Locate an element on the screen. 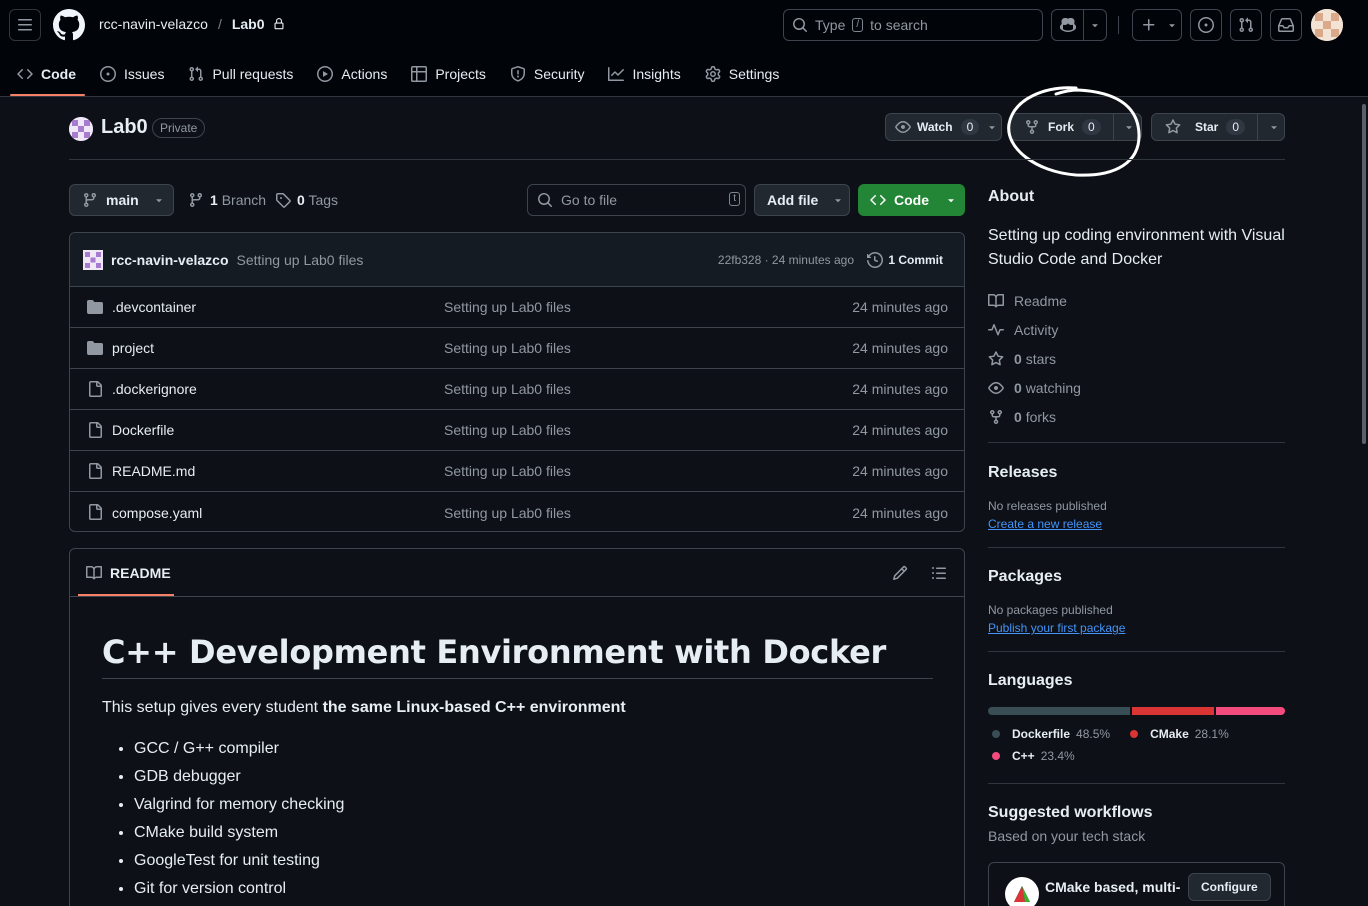 The height and width of the screenshot is (906, 1368). code-icon is located at coordinates (25, 74).